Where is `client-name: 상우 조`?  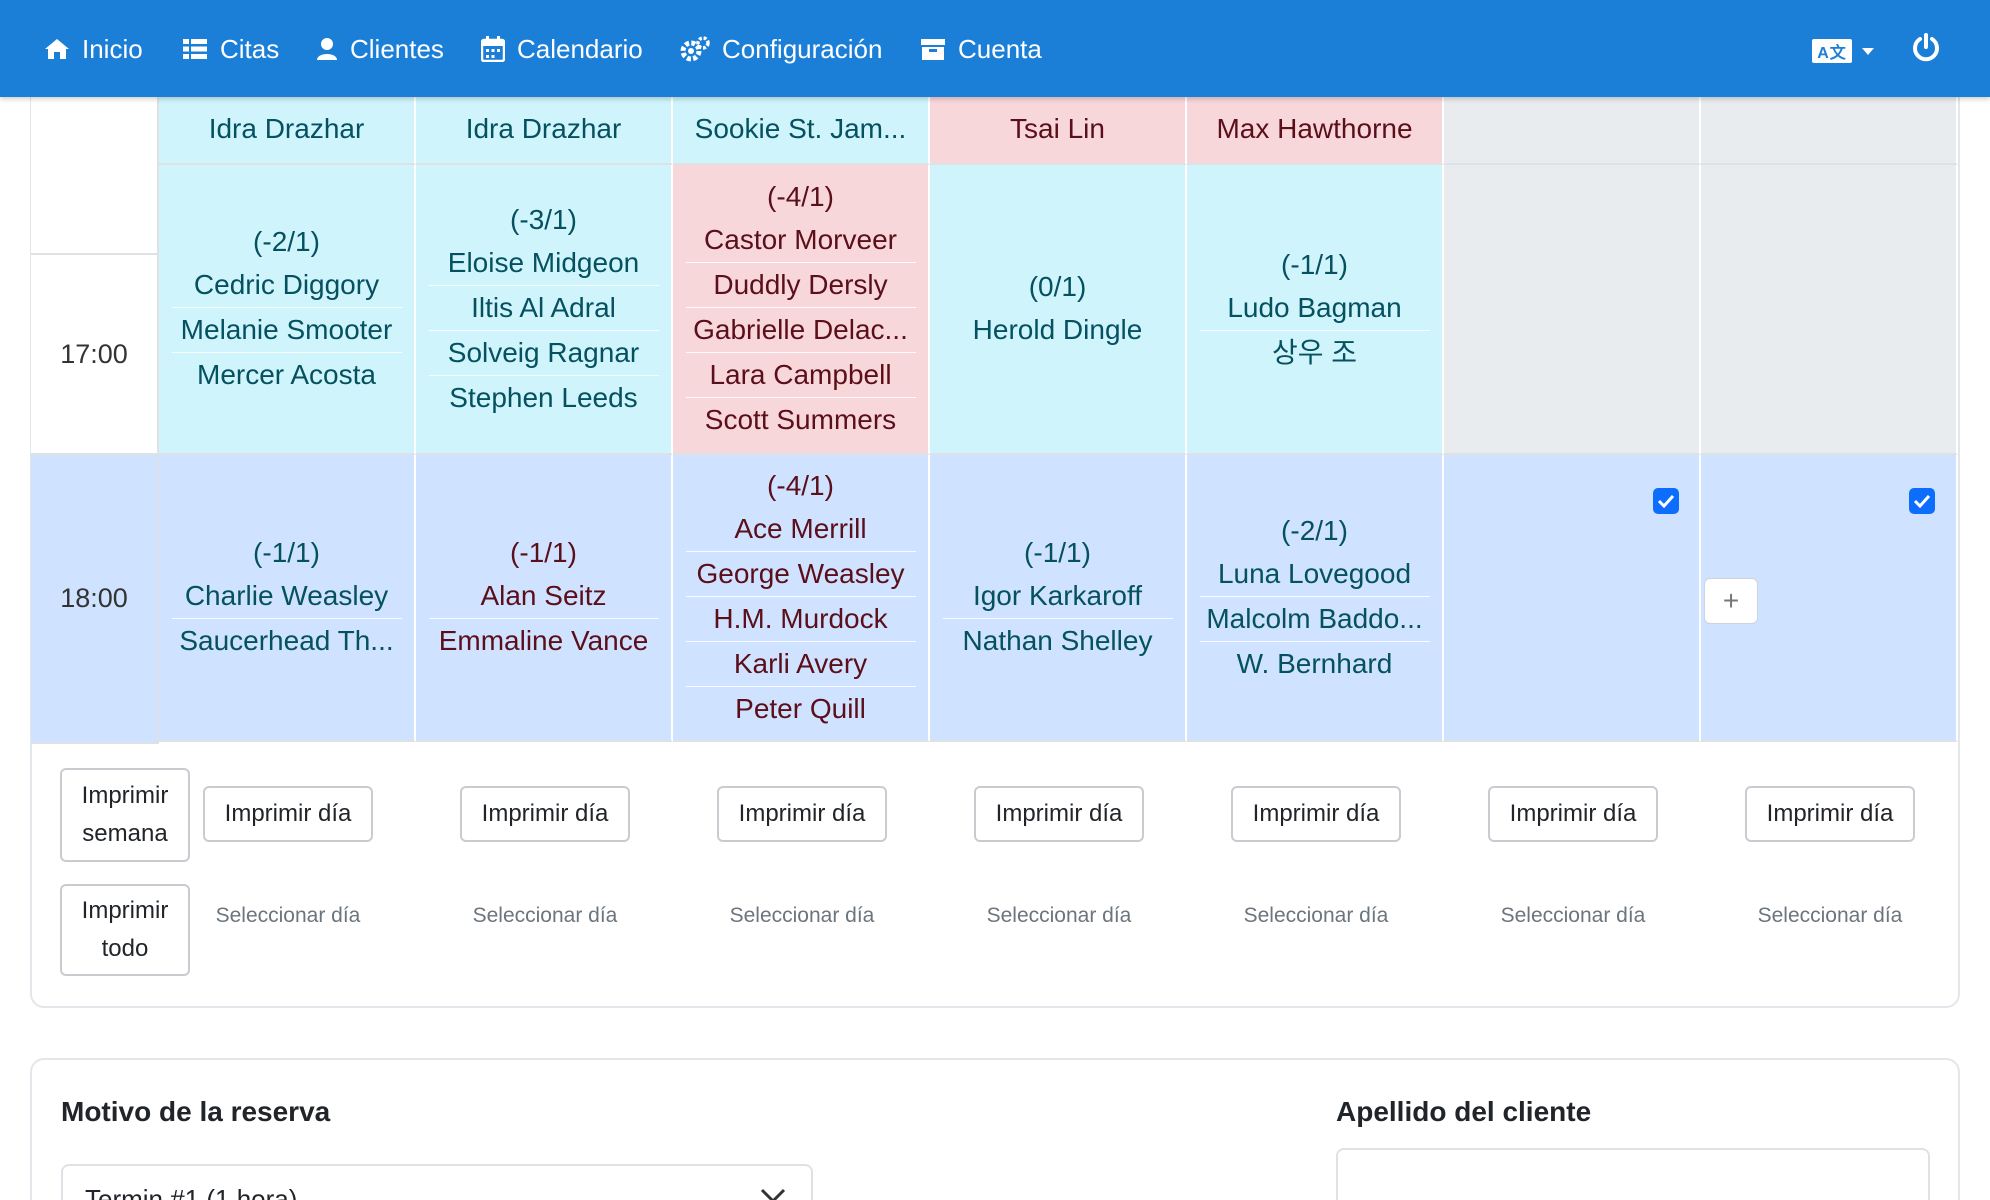 client-name: 상우 조 is located at coordinates (1315, 353).